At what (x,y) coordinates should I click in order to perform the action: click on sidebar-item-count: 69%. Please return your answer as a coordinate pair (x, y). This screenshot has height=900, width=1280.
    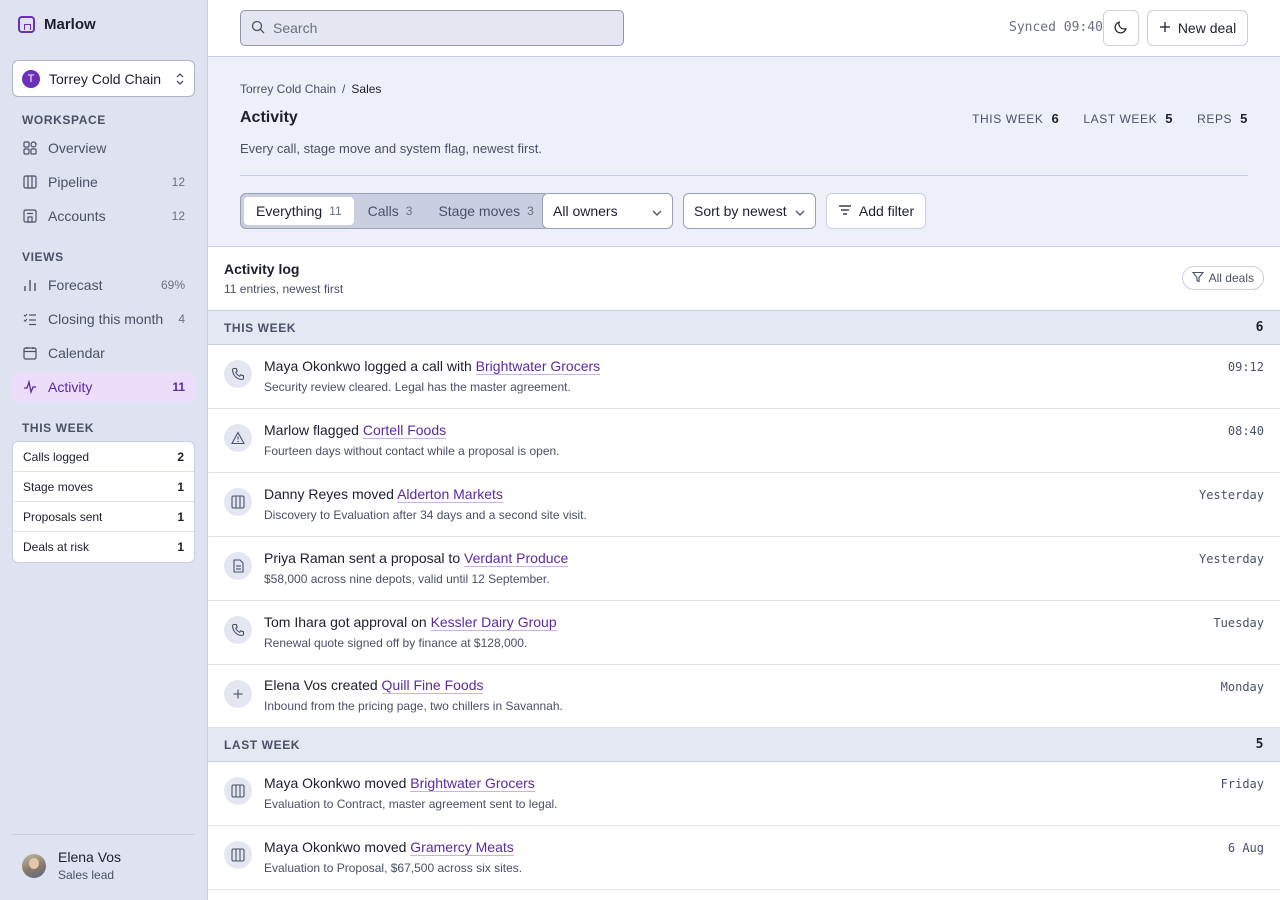
    Looking at the image, I should click on (172, 285).